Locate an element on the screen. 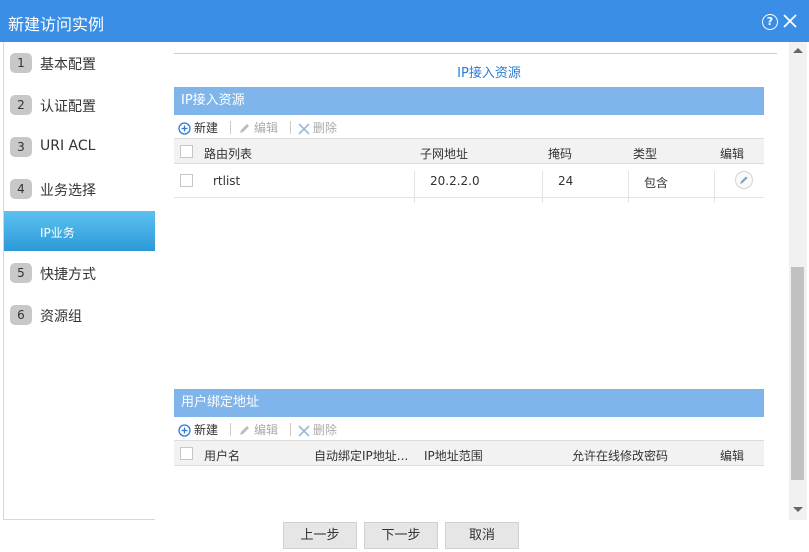 The width and height of the screenshot is (809, 552). dialog-titlebar: 新建访问实例 ? is located at coordinates (404, 21).